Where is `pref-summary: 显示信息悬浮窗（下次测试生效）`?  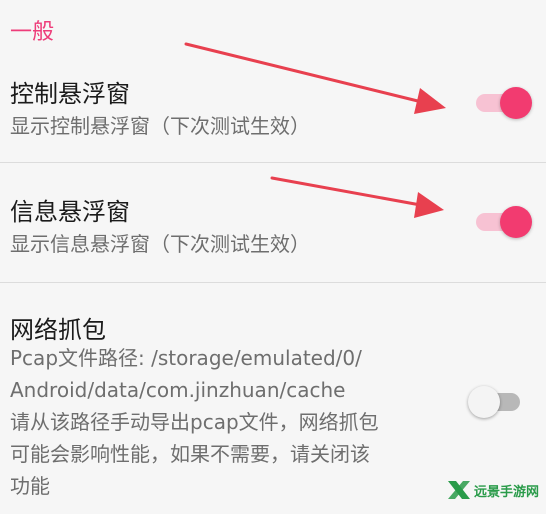 pref-summary: 显示信息悬浮窗（下次测试生效） is located at coordinates (160, 244).